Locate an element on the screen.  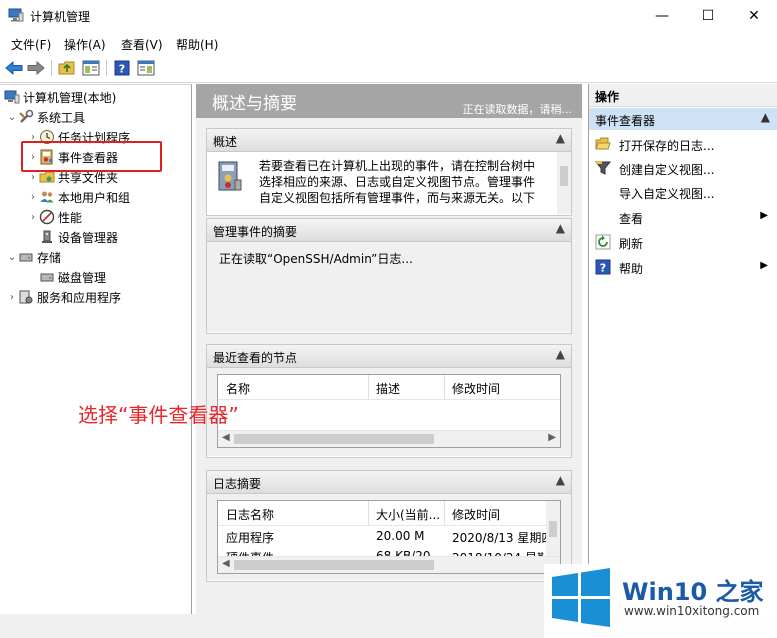
column-header-description: 描述 is located at coordinates (388, 388).